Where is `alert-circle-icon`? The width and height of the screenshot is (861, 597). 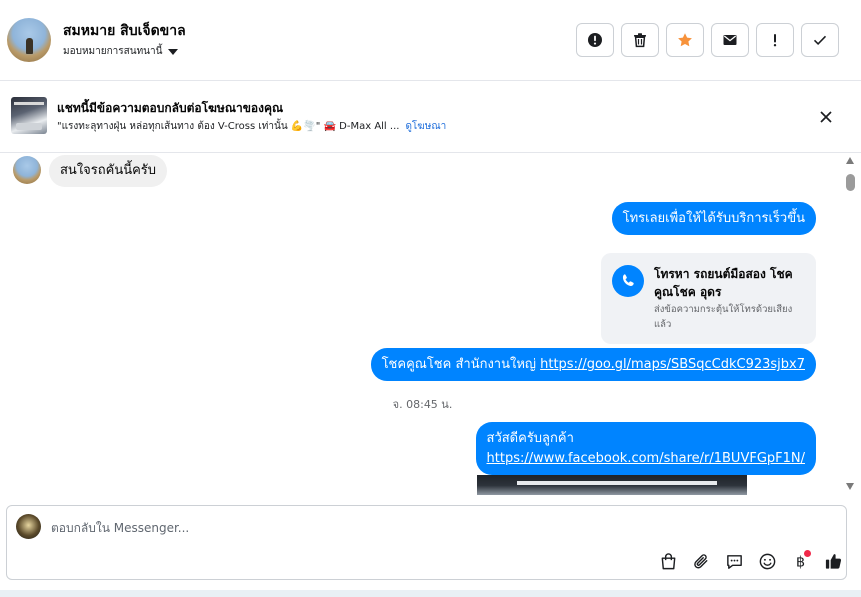
alert-circle-icon is located at coordinates (595, 40).